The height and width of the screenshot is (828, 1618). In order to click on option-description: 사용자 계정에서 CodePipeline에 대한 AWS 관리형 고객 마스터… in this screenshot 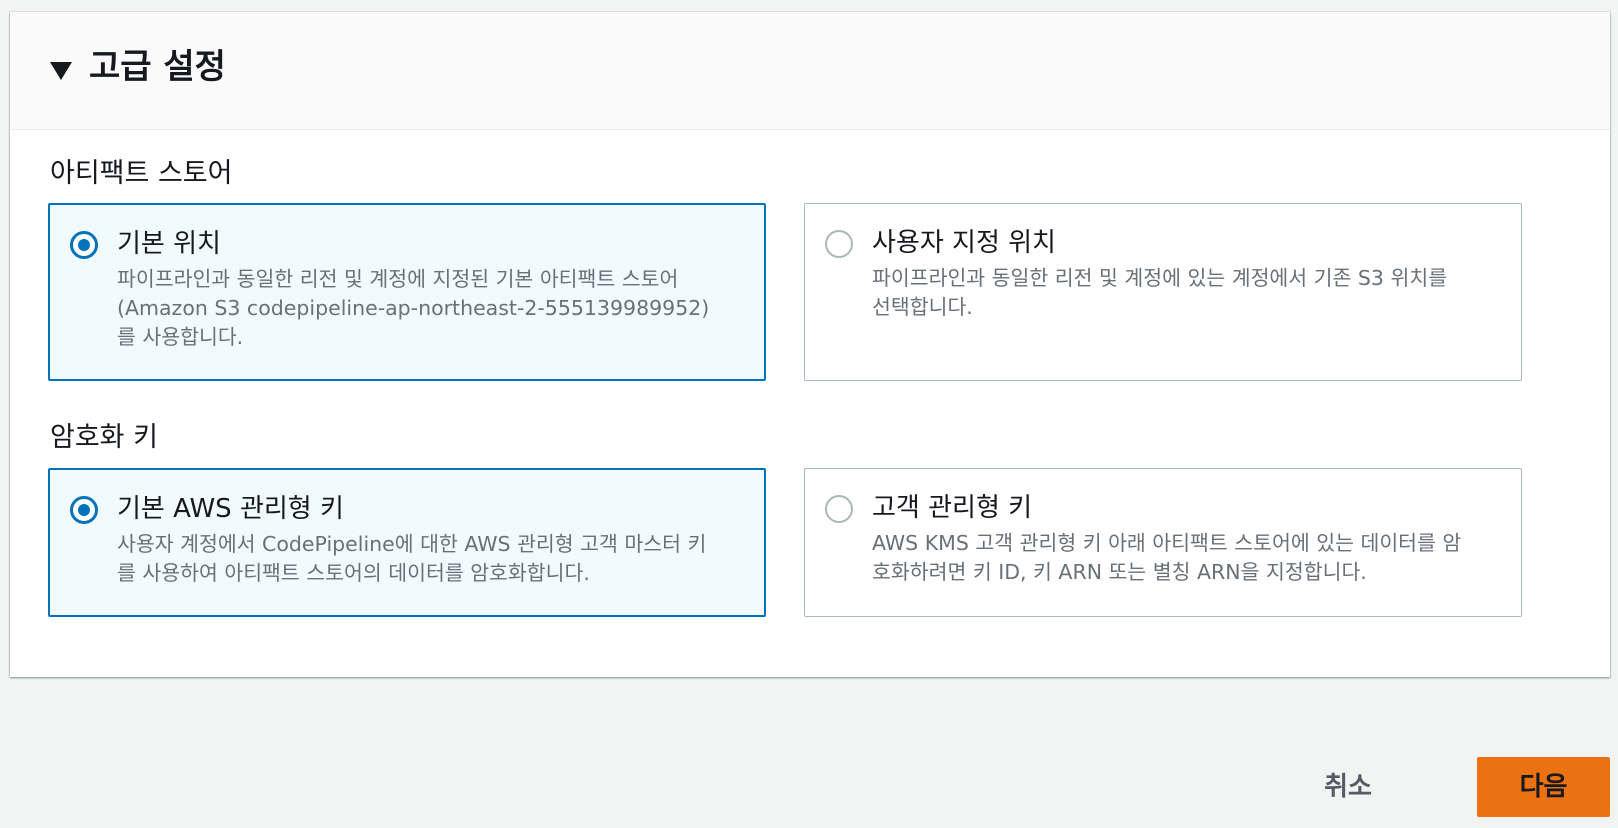, I will do `click(412, 558)`.